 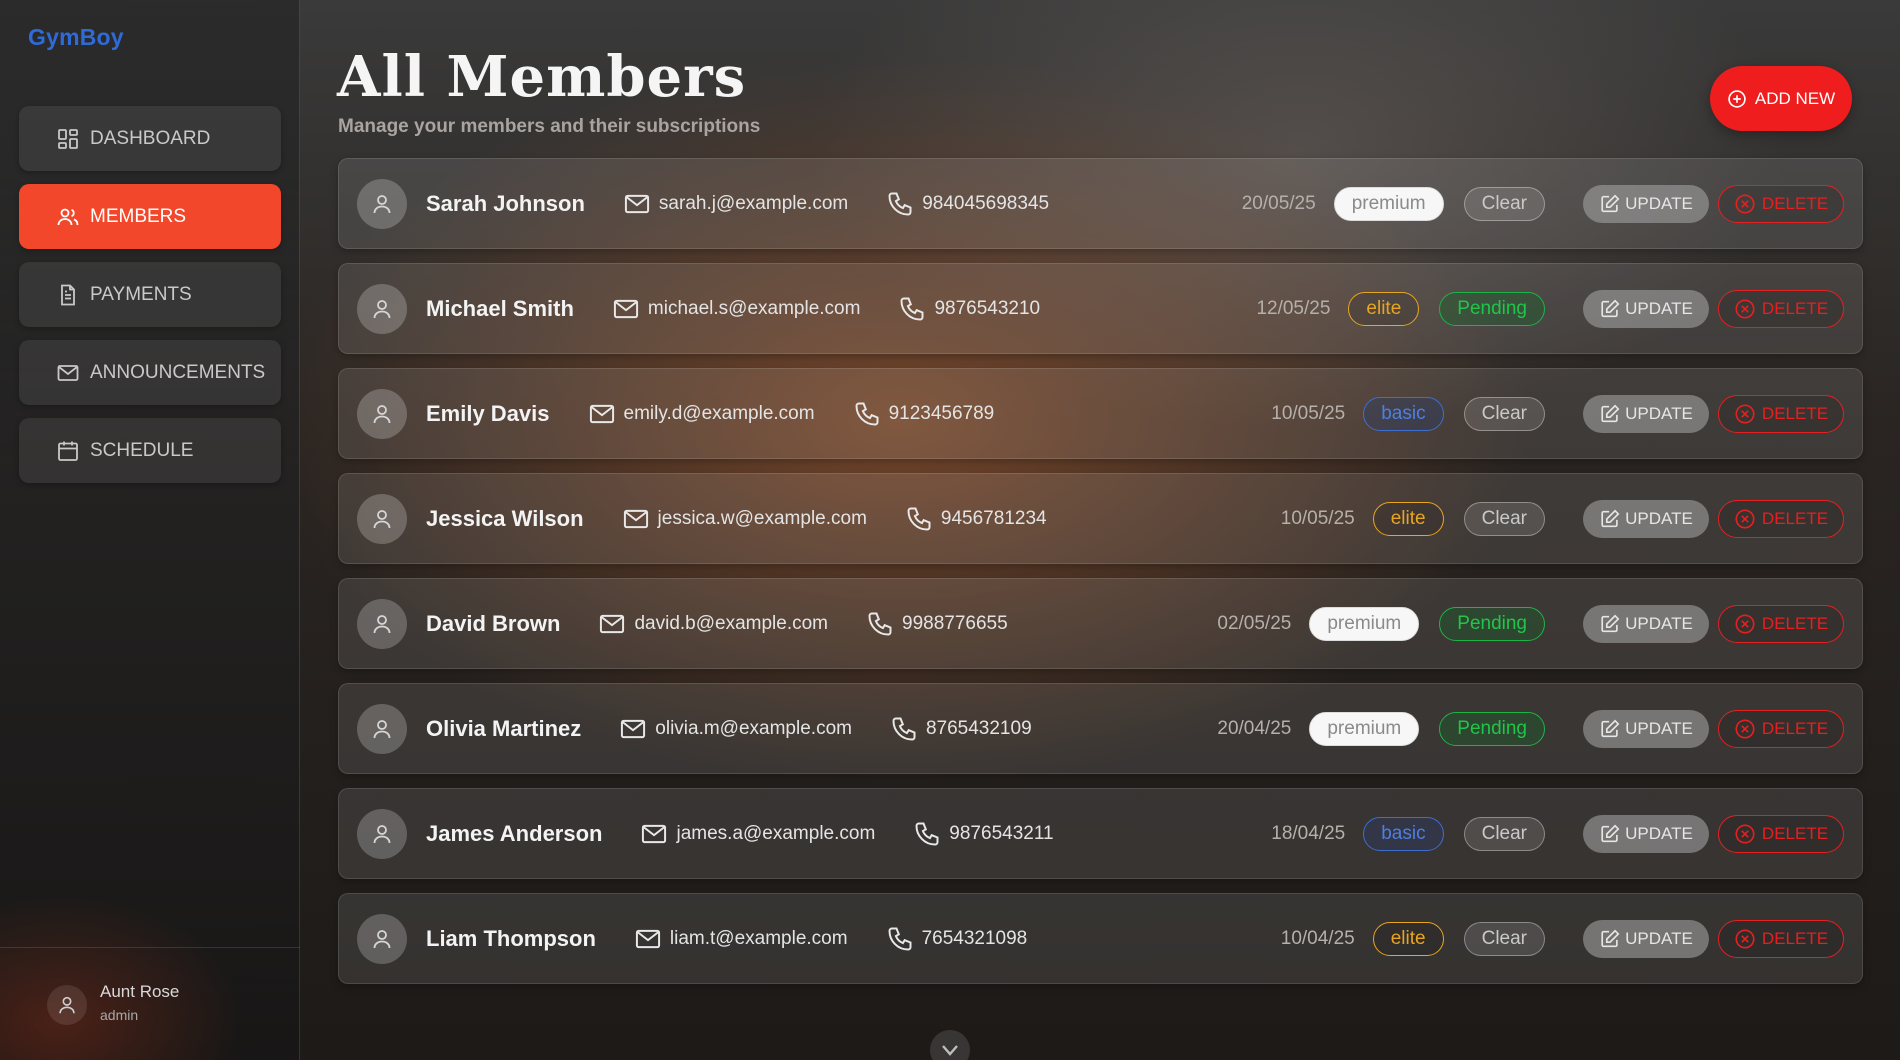 What do you see at coordinates (753, 728) in the screenshot?
I see `member-email-text: olivia.m@example.com` at bounding box center [753, 728].